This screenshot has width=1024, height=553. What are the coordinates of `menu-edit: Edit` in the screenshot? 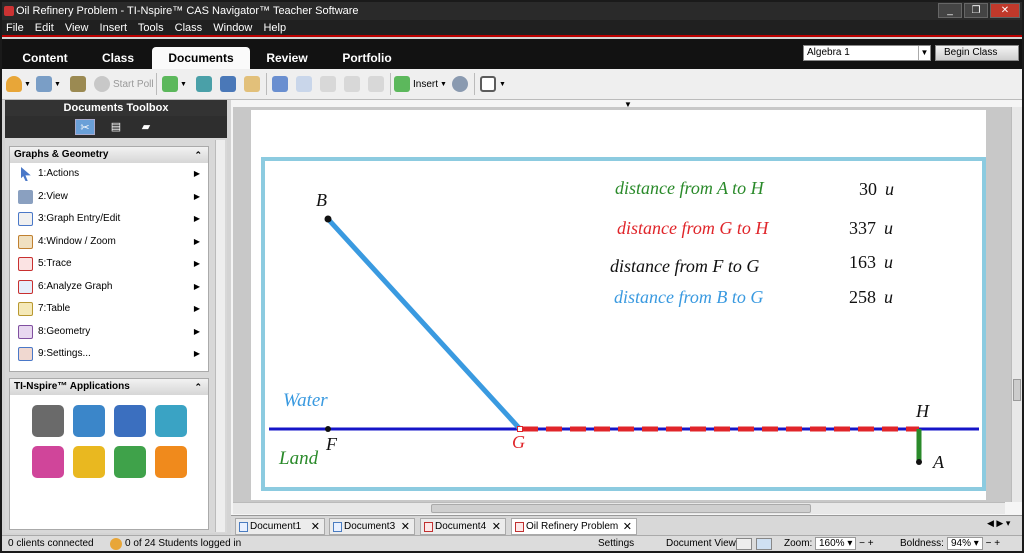 It's located at (44, 28).